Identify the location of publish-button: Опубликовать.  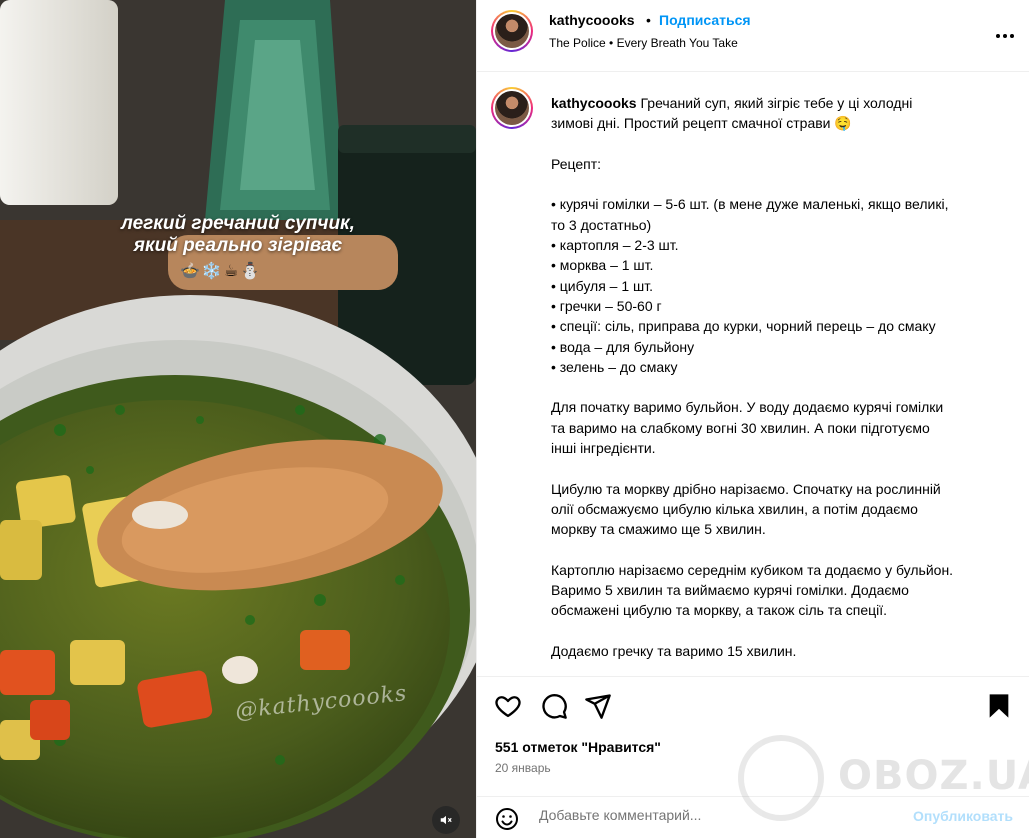
(963, 816).